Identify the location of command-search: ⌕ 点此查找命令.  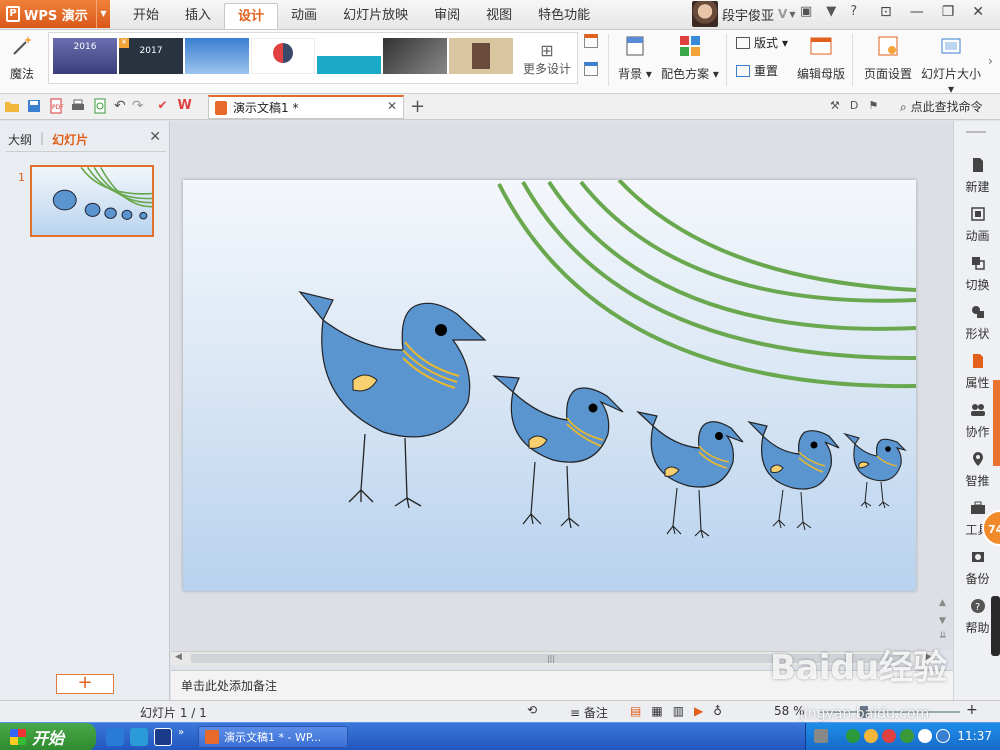
(941, 106).